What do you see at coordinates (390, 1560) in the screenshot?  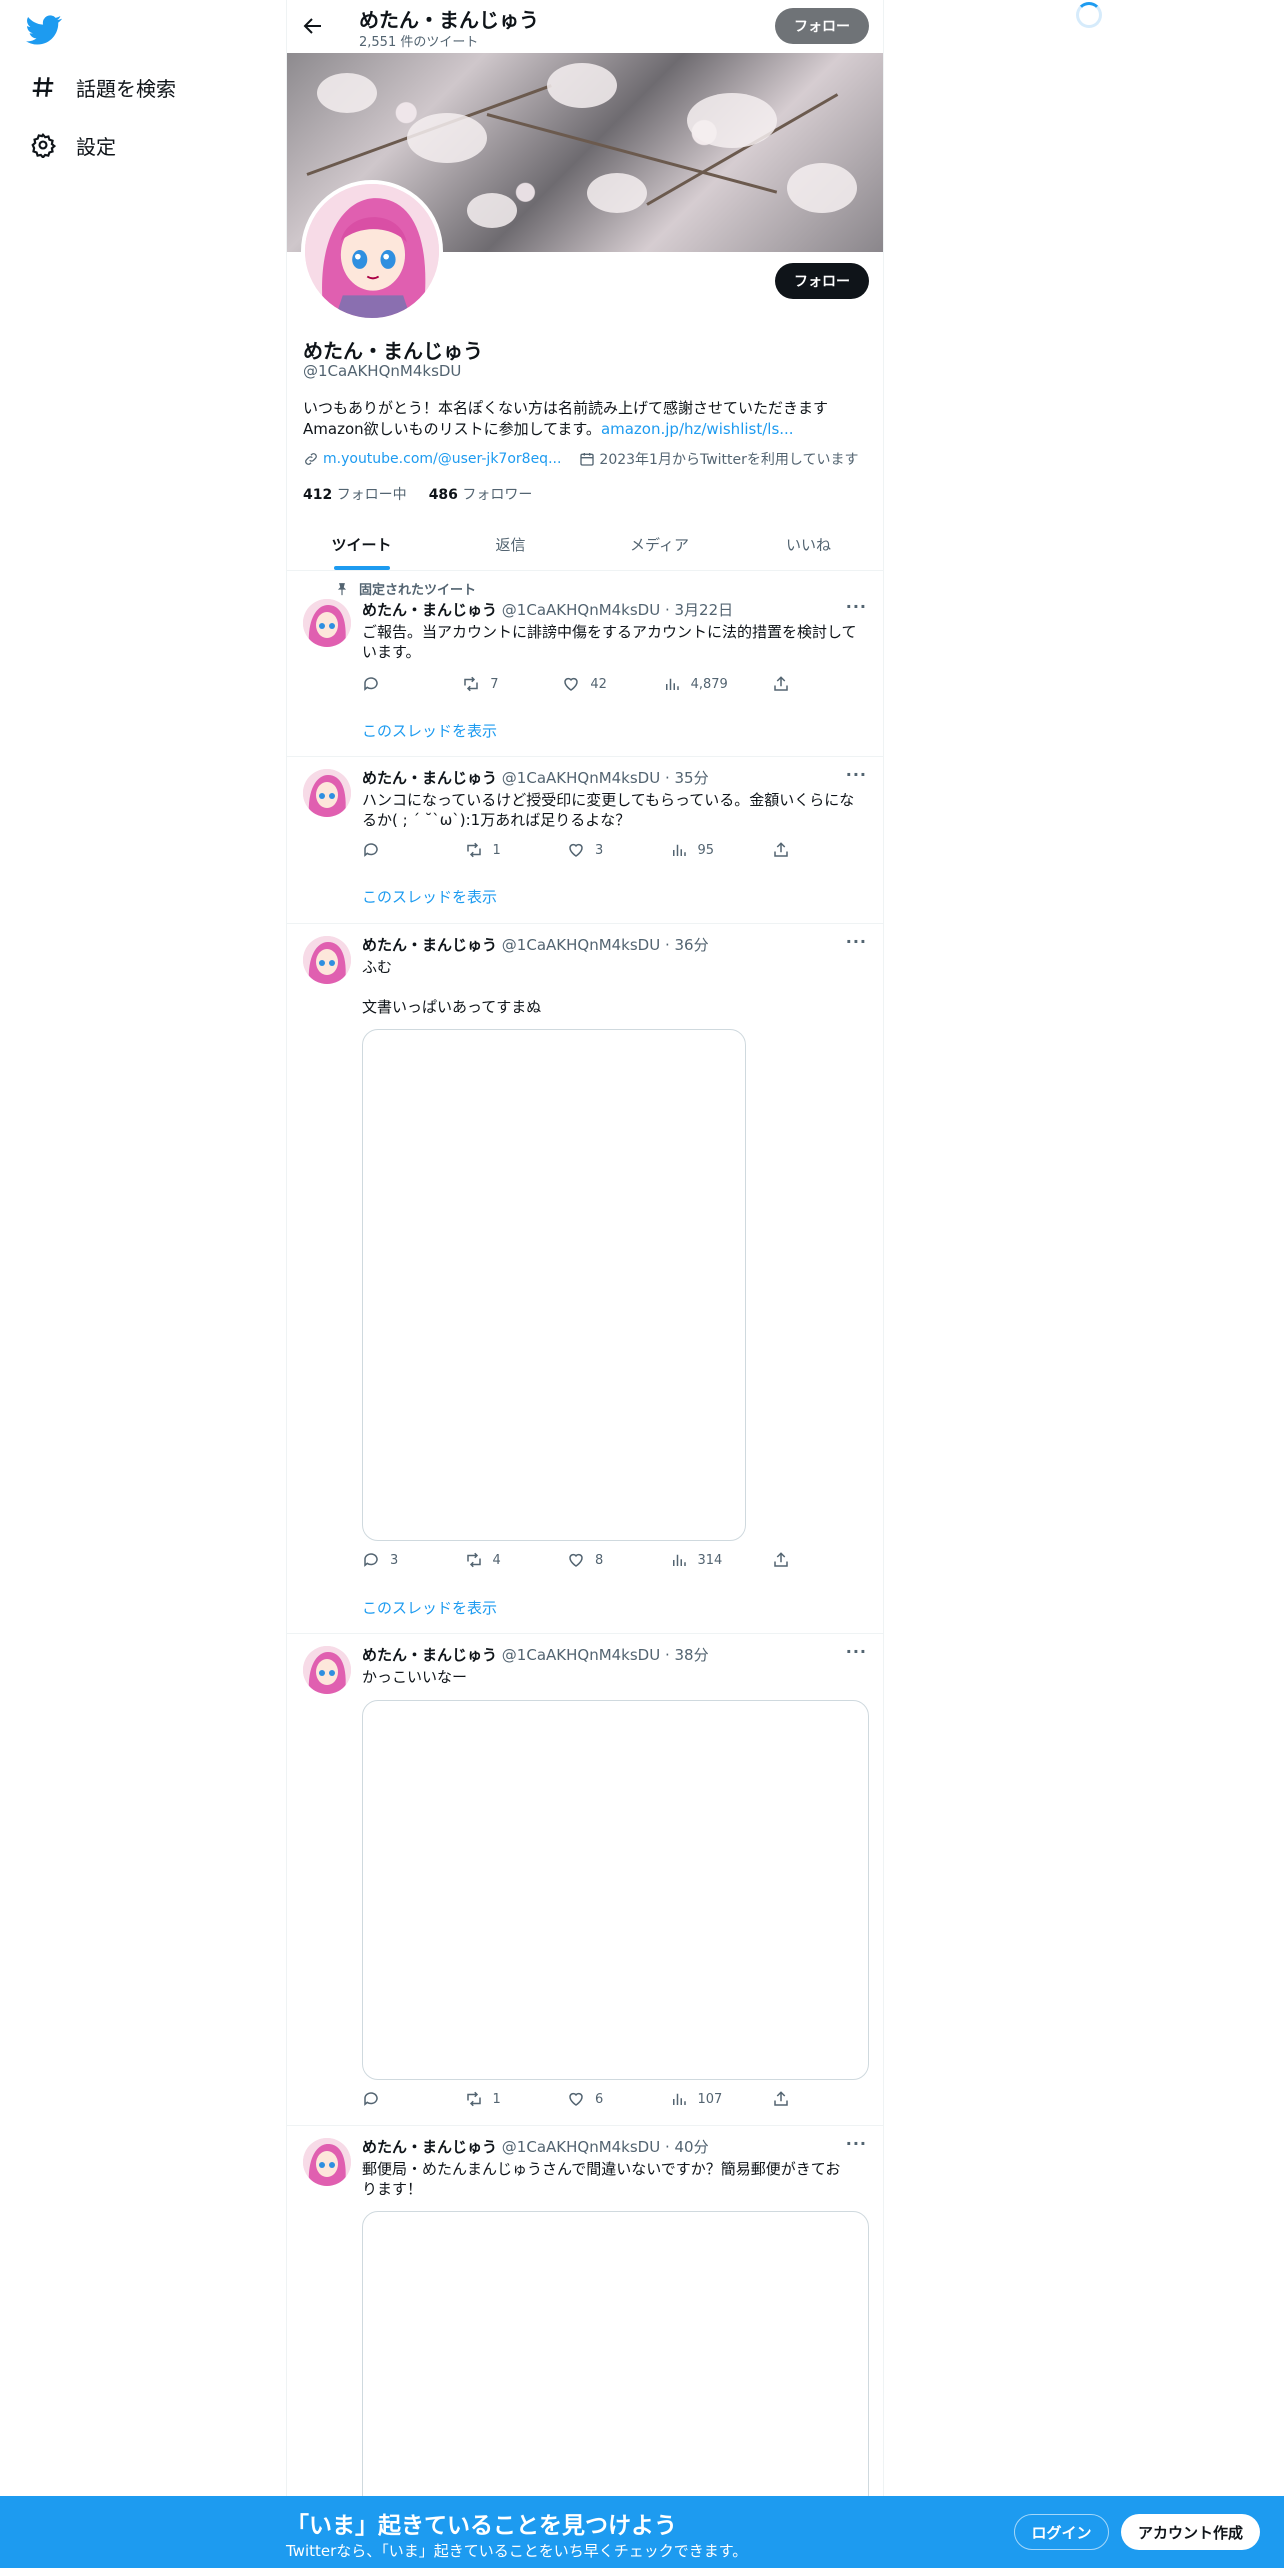 I see `reply-button: 3` at bounding box center [390, 1560].